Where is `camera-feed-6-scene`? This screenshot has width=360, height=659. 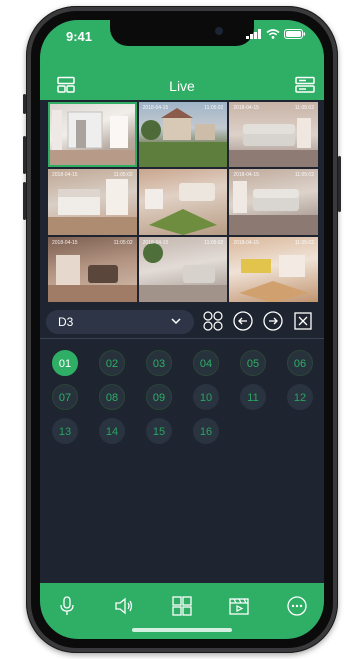 camera-feed-6-scene is located at coordinates (273, 208).